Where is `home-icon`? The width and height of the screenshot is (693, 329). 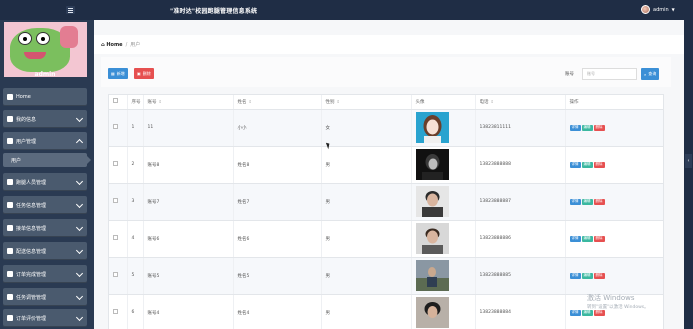 home-icon is located at coordinates (10, 97).